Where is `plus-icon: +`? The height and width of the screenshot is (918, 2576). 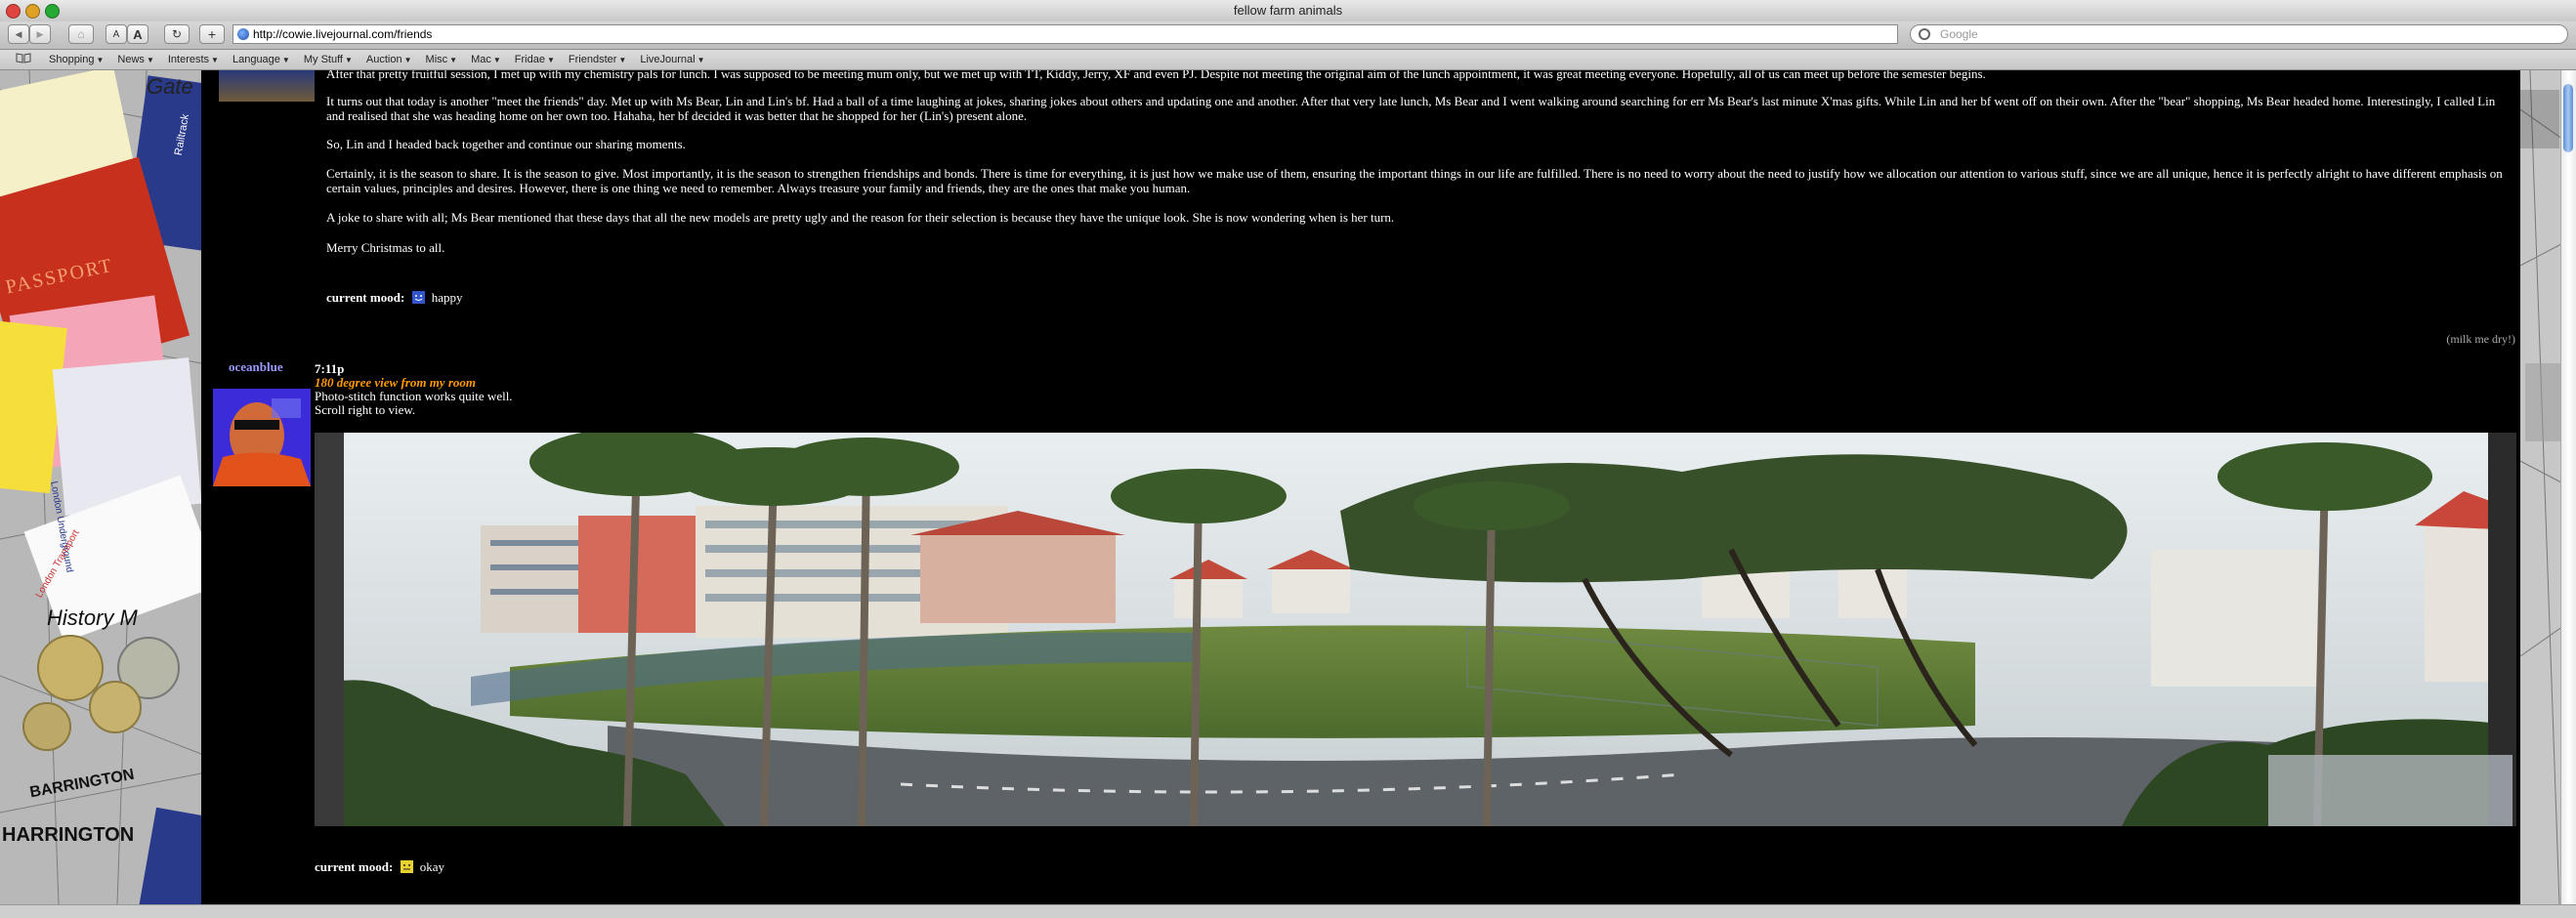
plus-icon: + is located at coordinates (212, 34).